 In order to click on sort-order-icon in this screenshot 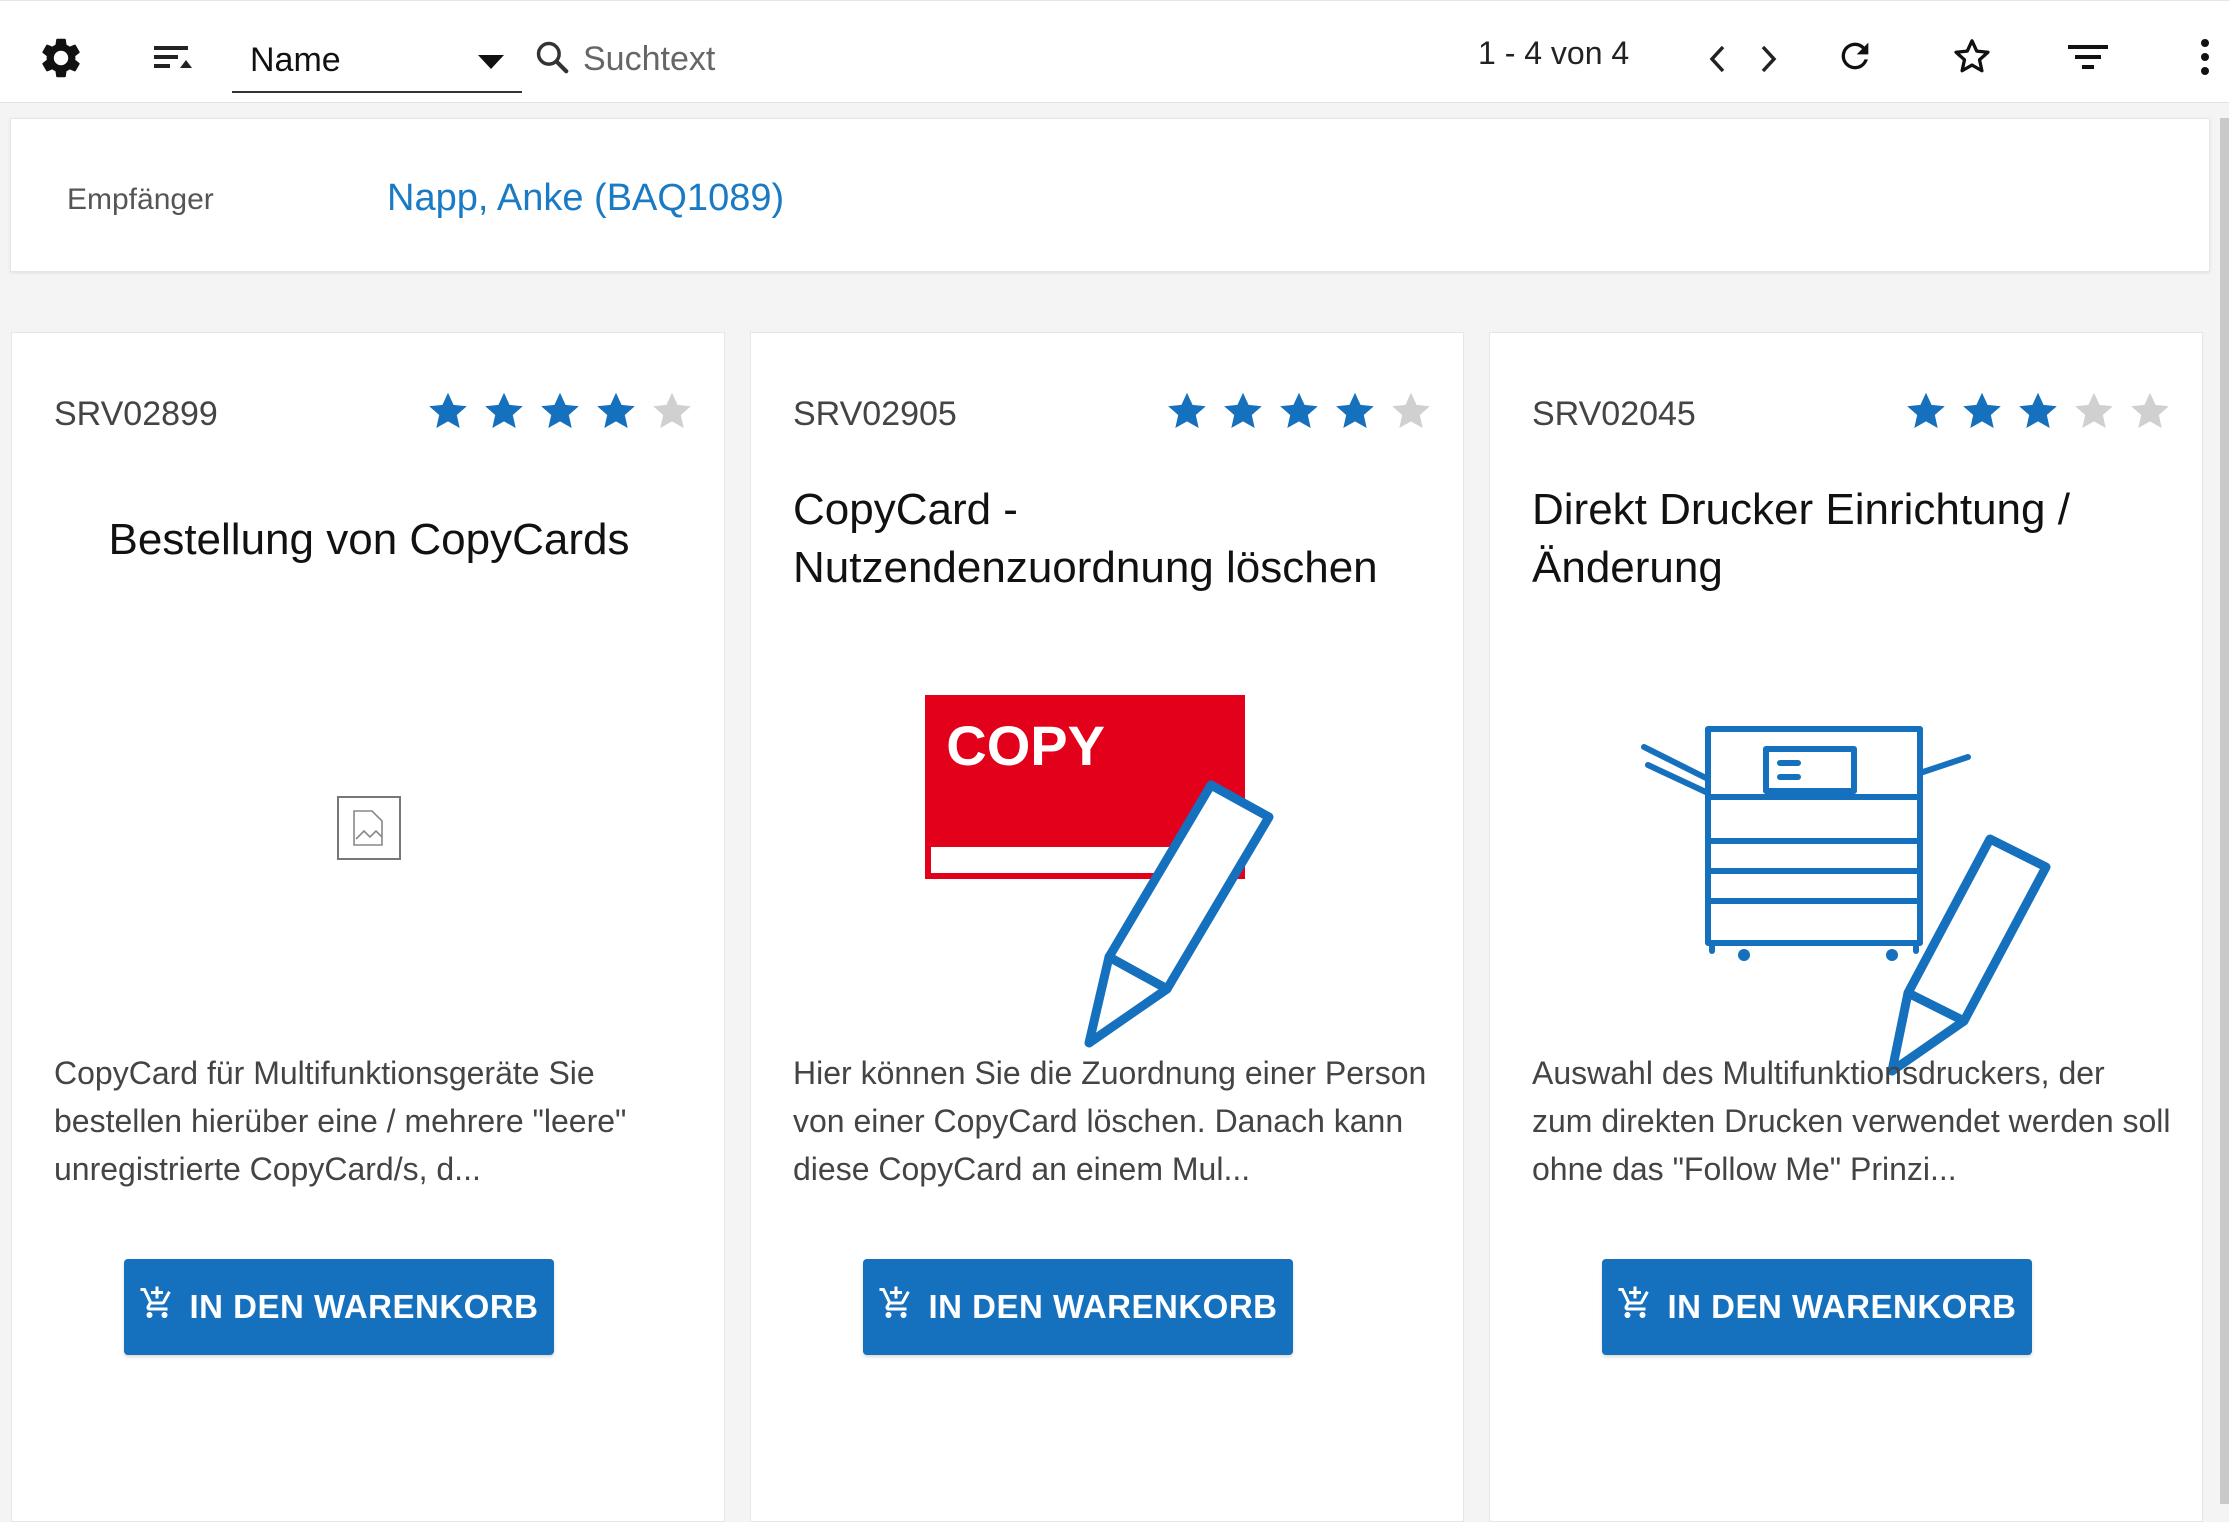, I will do `click(173, 58)`.